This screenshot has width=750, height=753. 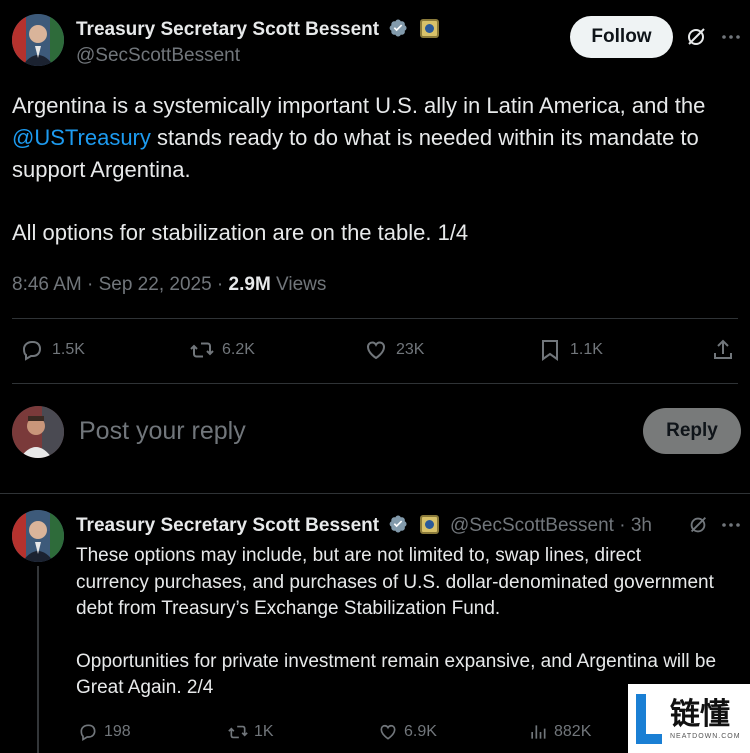 I want to click on views-action: 882K, so click(x=559, y=732).